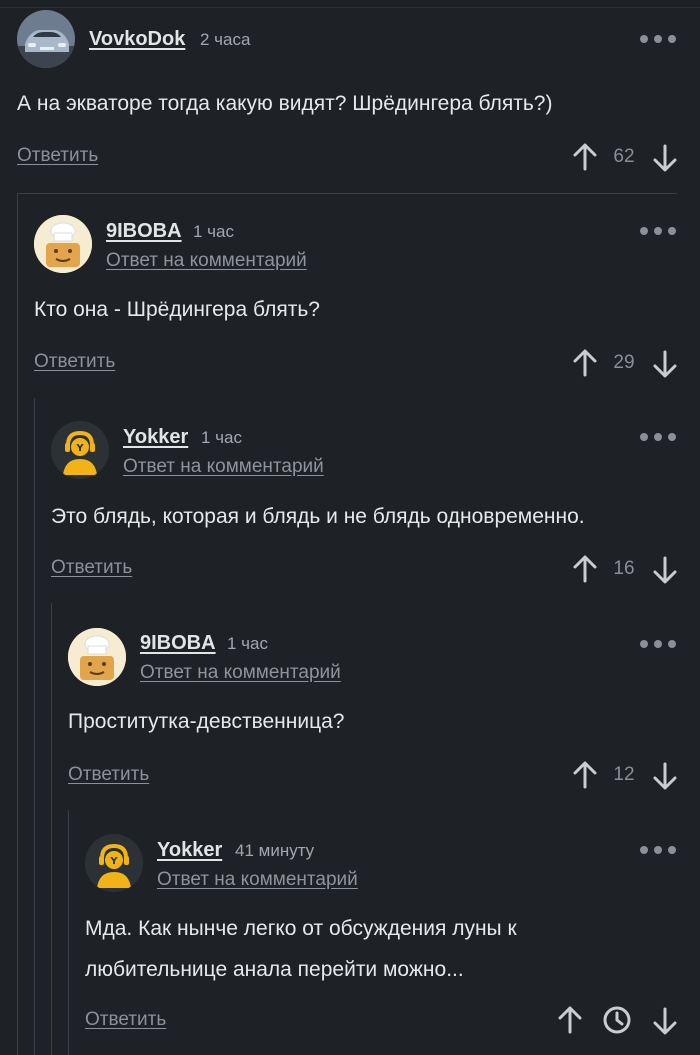  What do you see at coordinates (624, 156) in the screenshot?
I see `vote-score: 62` at bounding box center [624, 156].